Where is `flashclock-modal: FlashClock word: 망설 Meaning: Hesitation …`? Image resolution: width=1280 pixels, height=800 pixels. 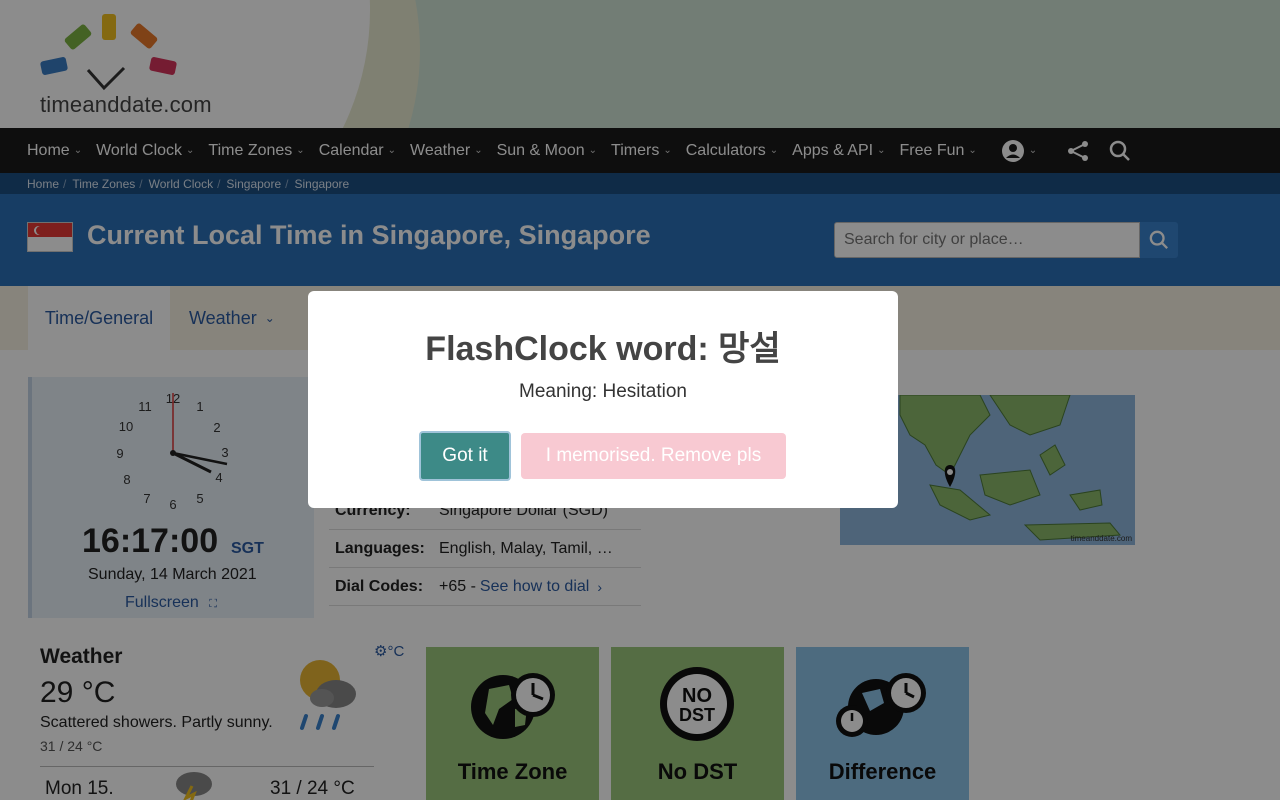 flashclock-modal: FlashClock word: 망설 Meaning: Hesitation … is located at coordinates (603, 399).